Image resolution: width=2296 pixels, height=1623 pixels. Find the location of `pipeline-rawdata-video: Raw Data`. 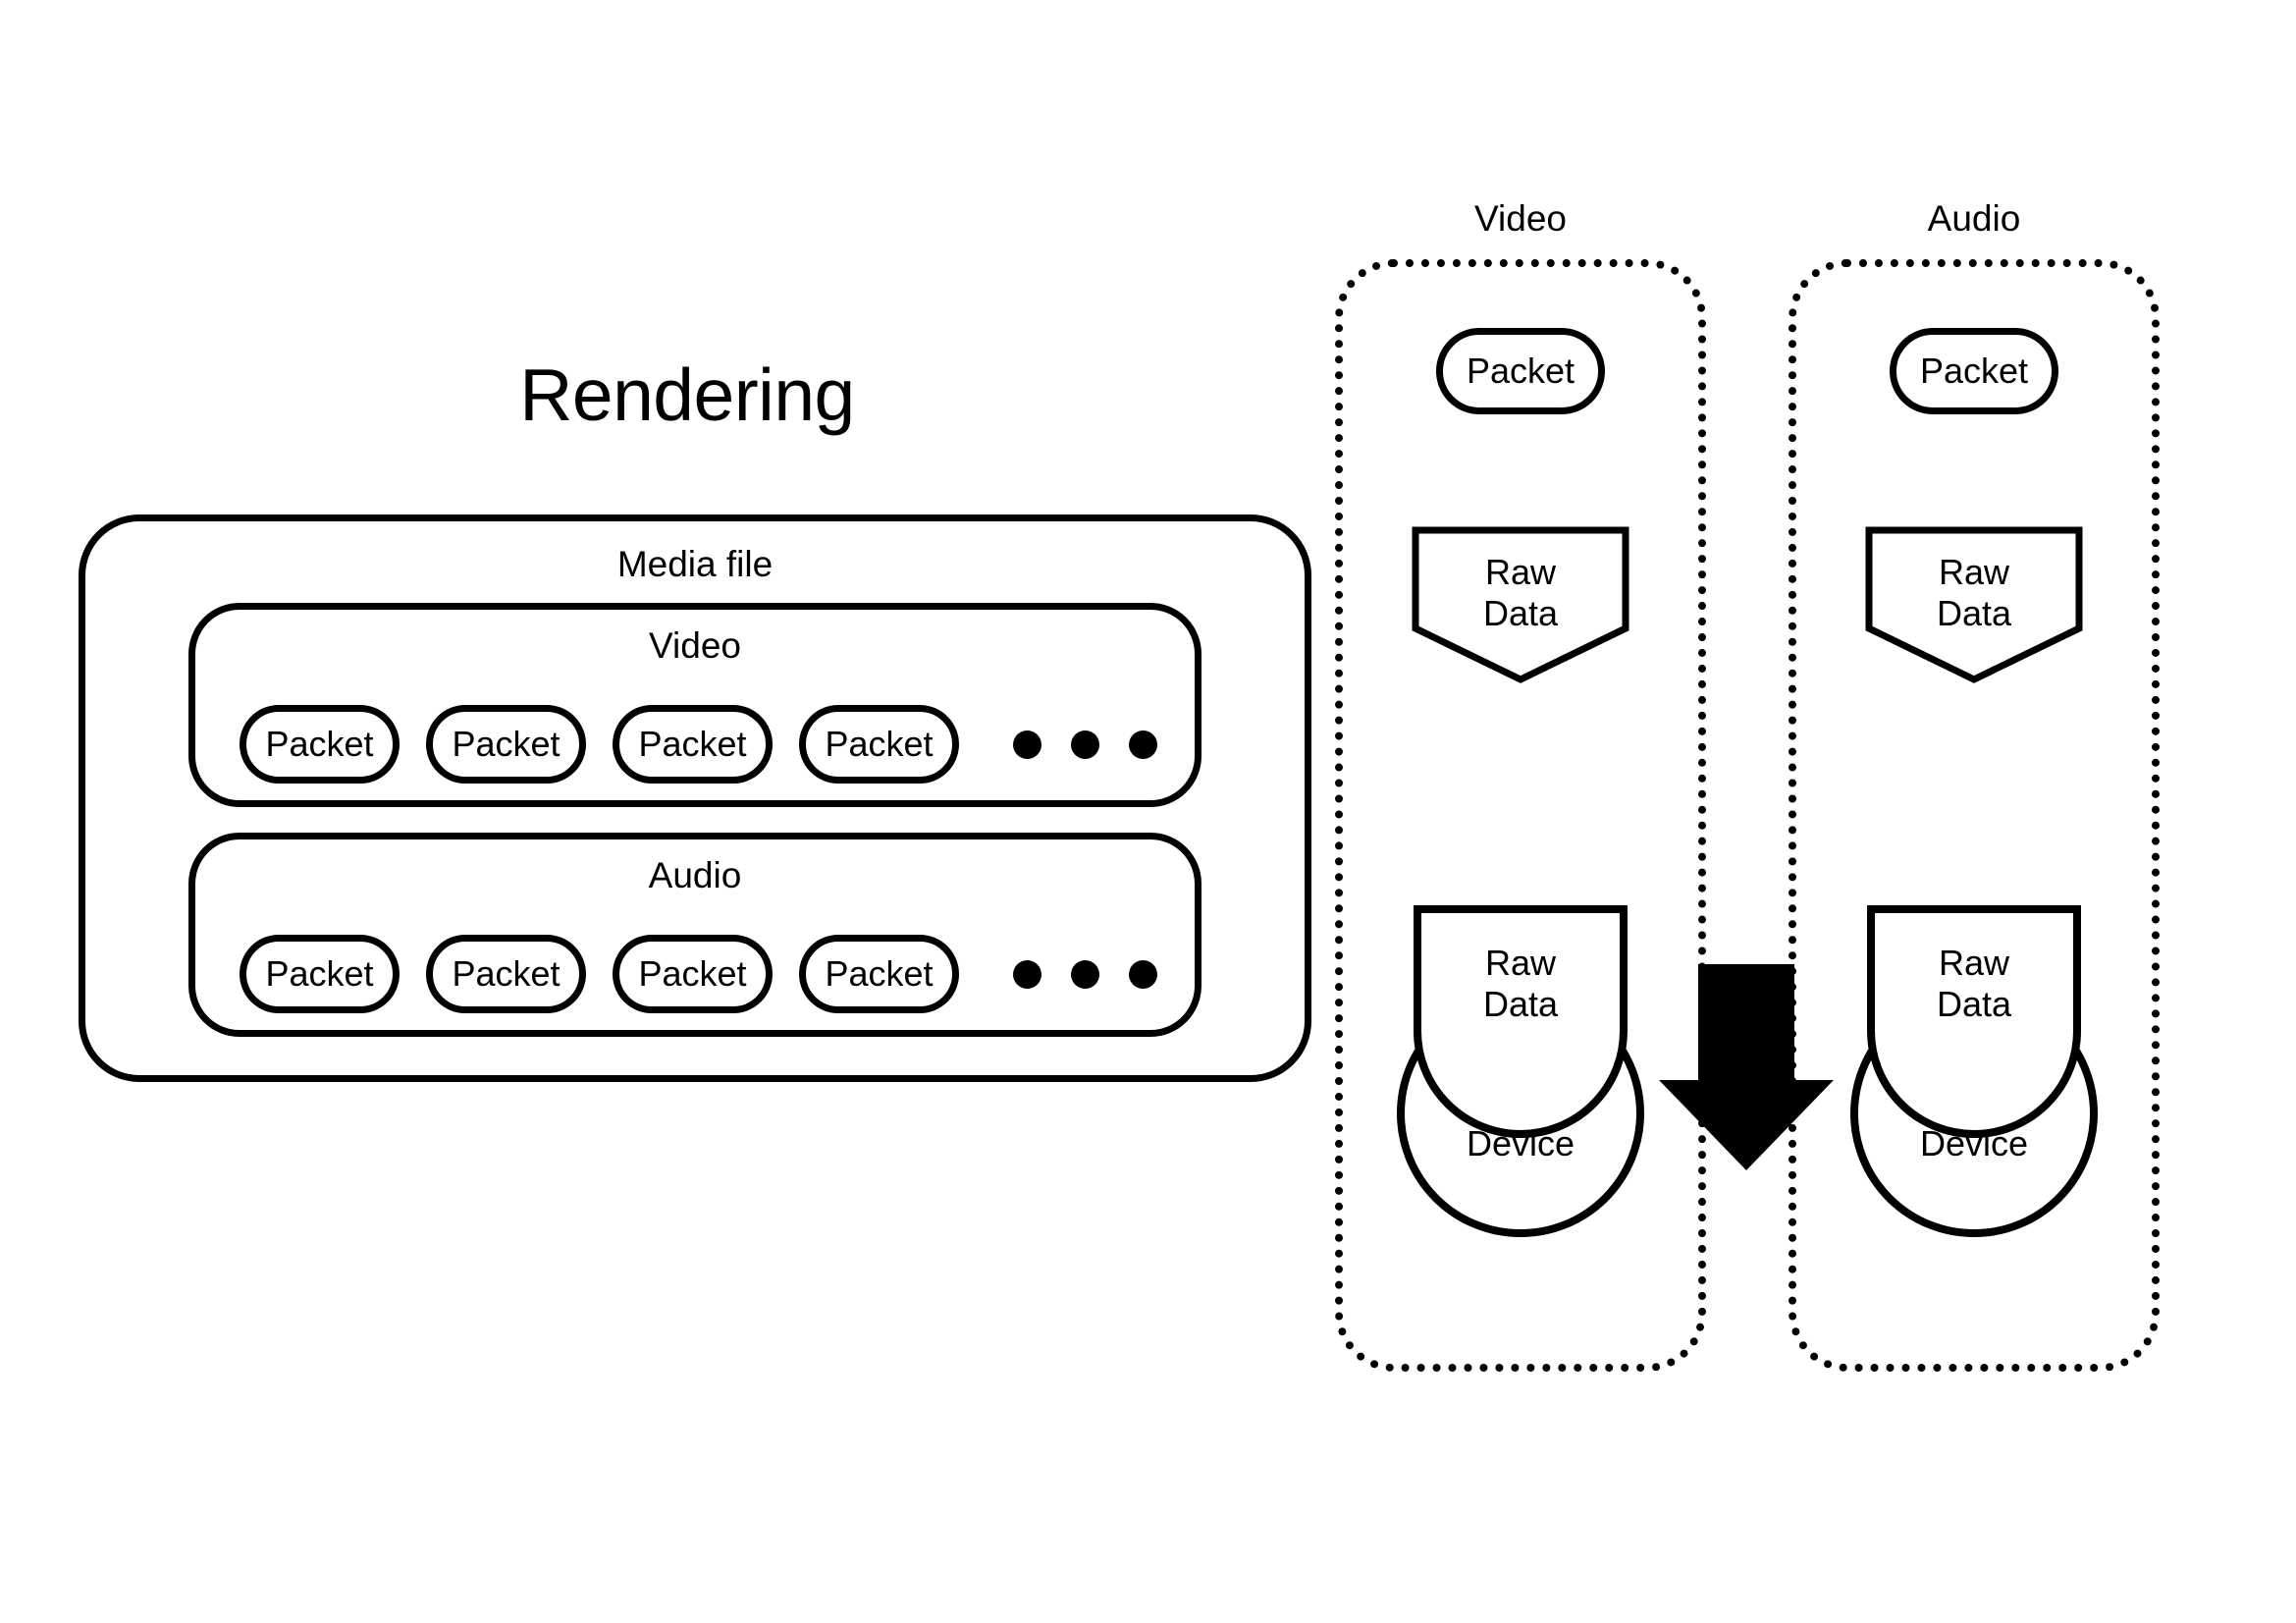

pipeline-rawdata-video: Raw Data is located at coordinates (1520, 604).